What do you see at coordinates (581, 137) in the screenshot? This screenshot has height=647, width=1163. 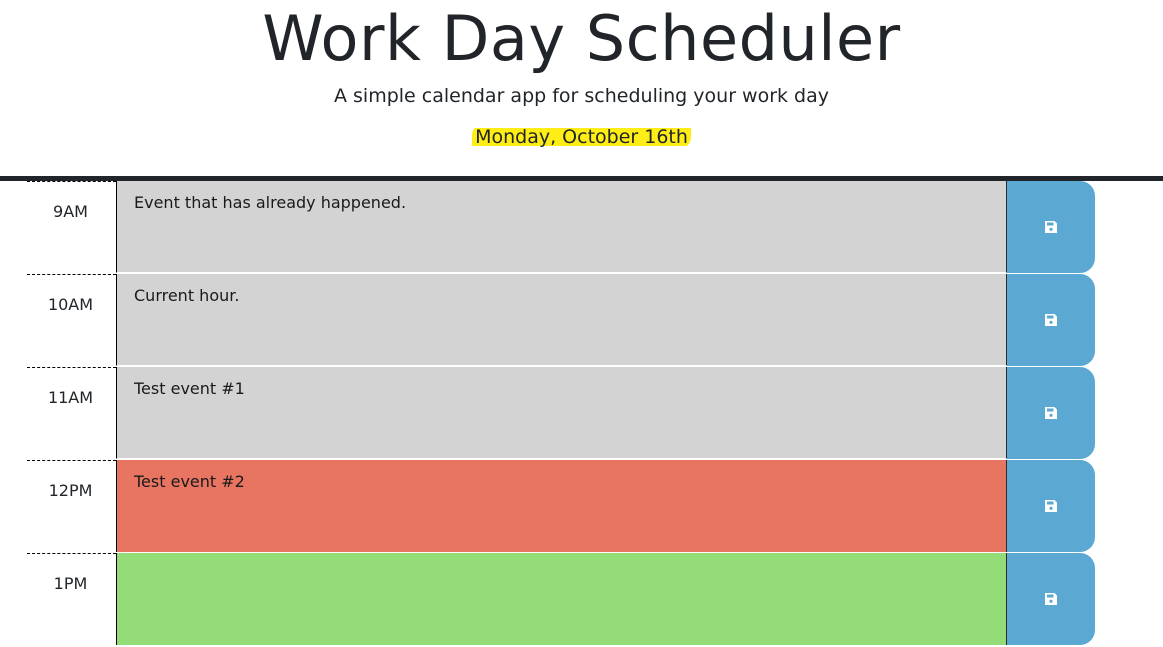 I see `current-date: Monday, October 16th` at bounding box center [581, 137].